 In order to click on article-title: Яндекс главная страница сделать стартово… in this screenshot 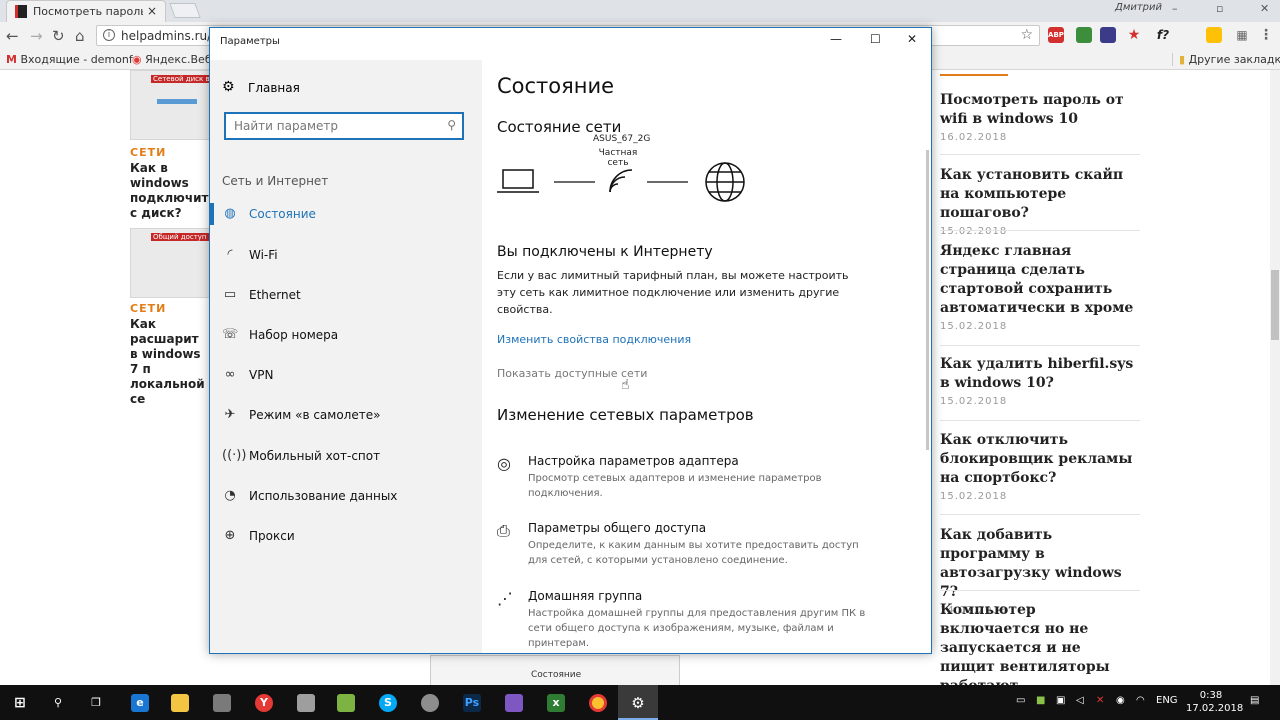, I will do `click(1040, 280)`.